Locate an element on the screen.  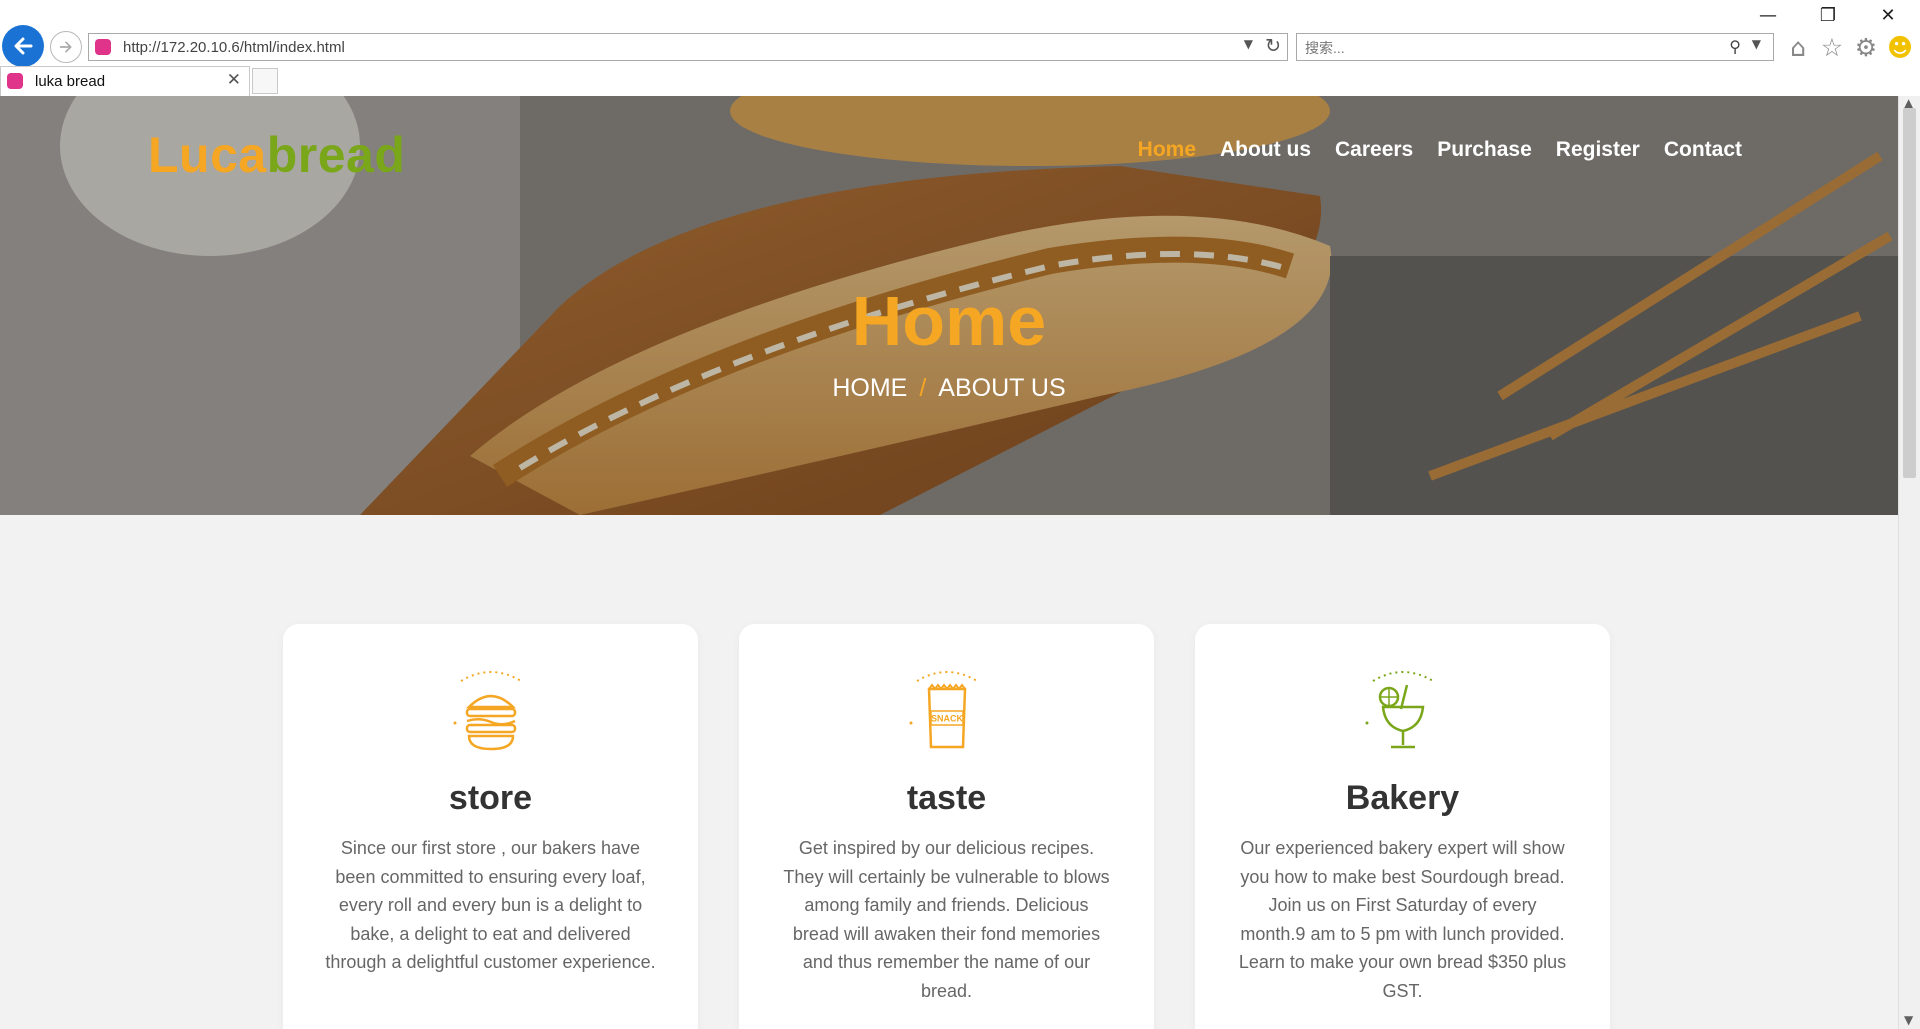
smiley-feedback-icon: ☻ is located at coordinates (1900, 47).